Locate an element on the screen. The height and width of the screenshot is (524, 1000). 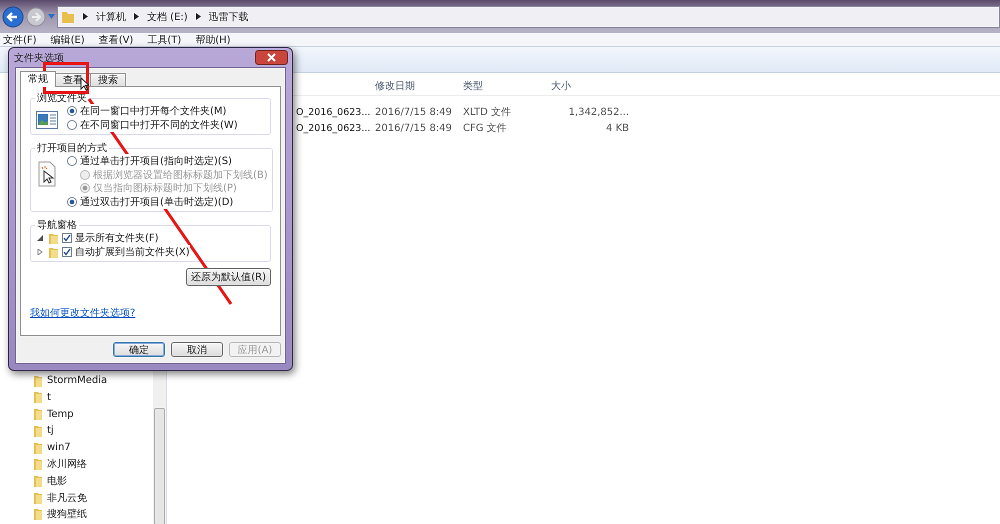
tab: 搜索 is located at coordinates (108, 80).